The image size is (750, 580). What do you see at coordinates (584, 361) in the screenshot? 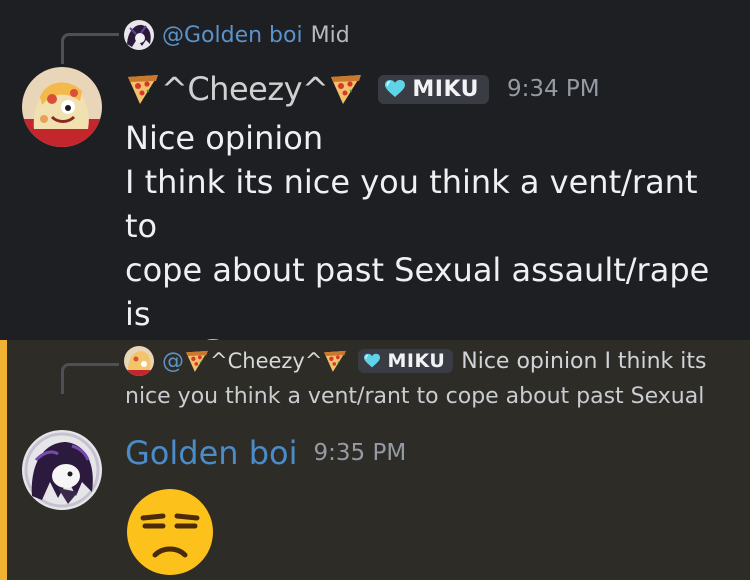
I see `reply-text: Nice opinion I think its` at bounding box center [584, 361].